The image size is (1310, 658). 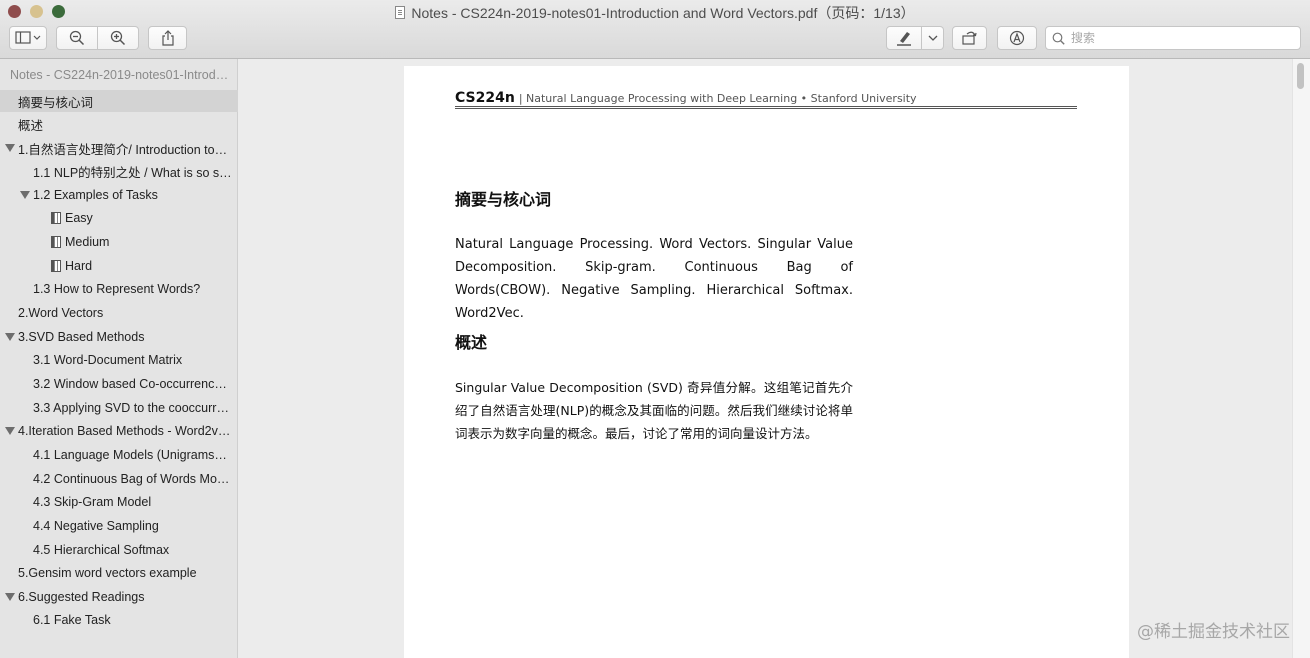 What do you see at coordinates (124, 431) in the screenshot?
I see `toc-item-label: 4.Iteration Based Methods - Word2vec` at bounding box center [124, 431].